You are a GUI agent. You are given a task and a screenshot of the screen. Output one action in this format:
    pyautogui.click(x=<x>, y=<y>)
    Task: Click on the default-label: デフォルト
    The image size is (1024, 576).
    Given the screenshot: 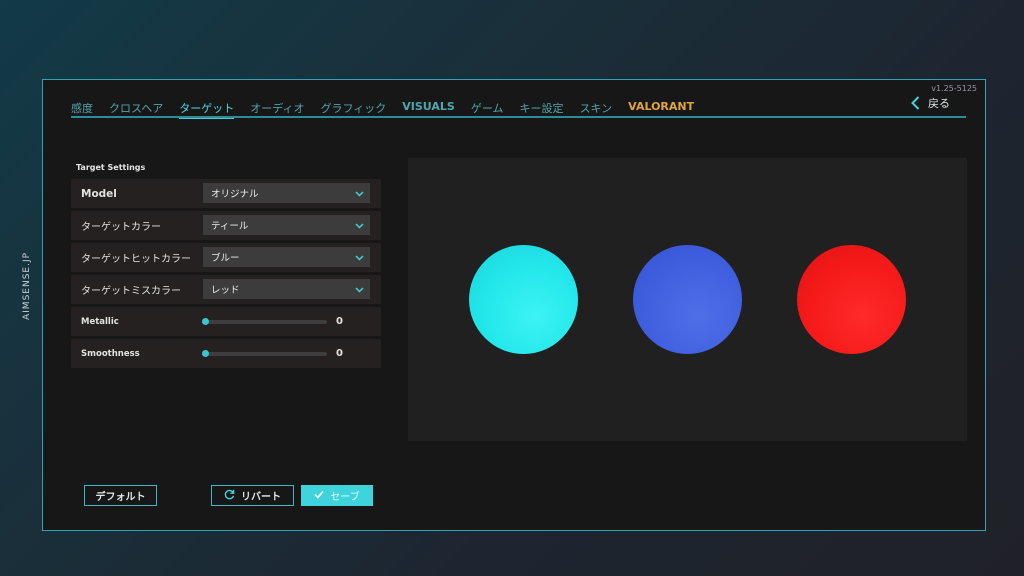 What is the action you would take?
    pyautogui.click(x=120, y=497)
    